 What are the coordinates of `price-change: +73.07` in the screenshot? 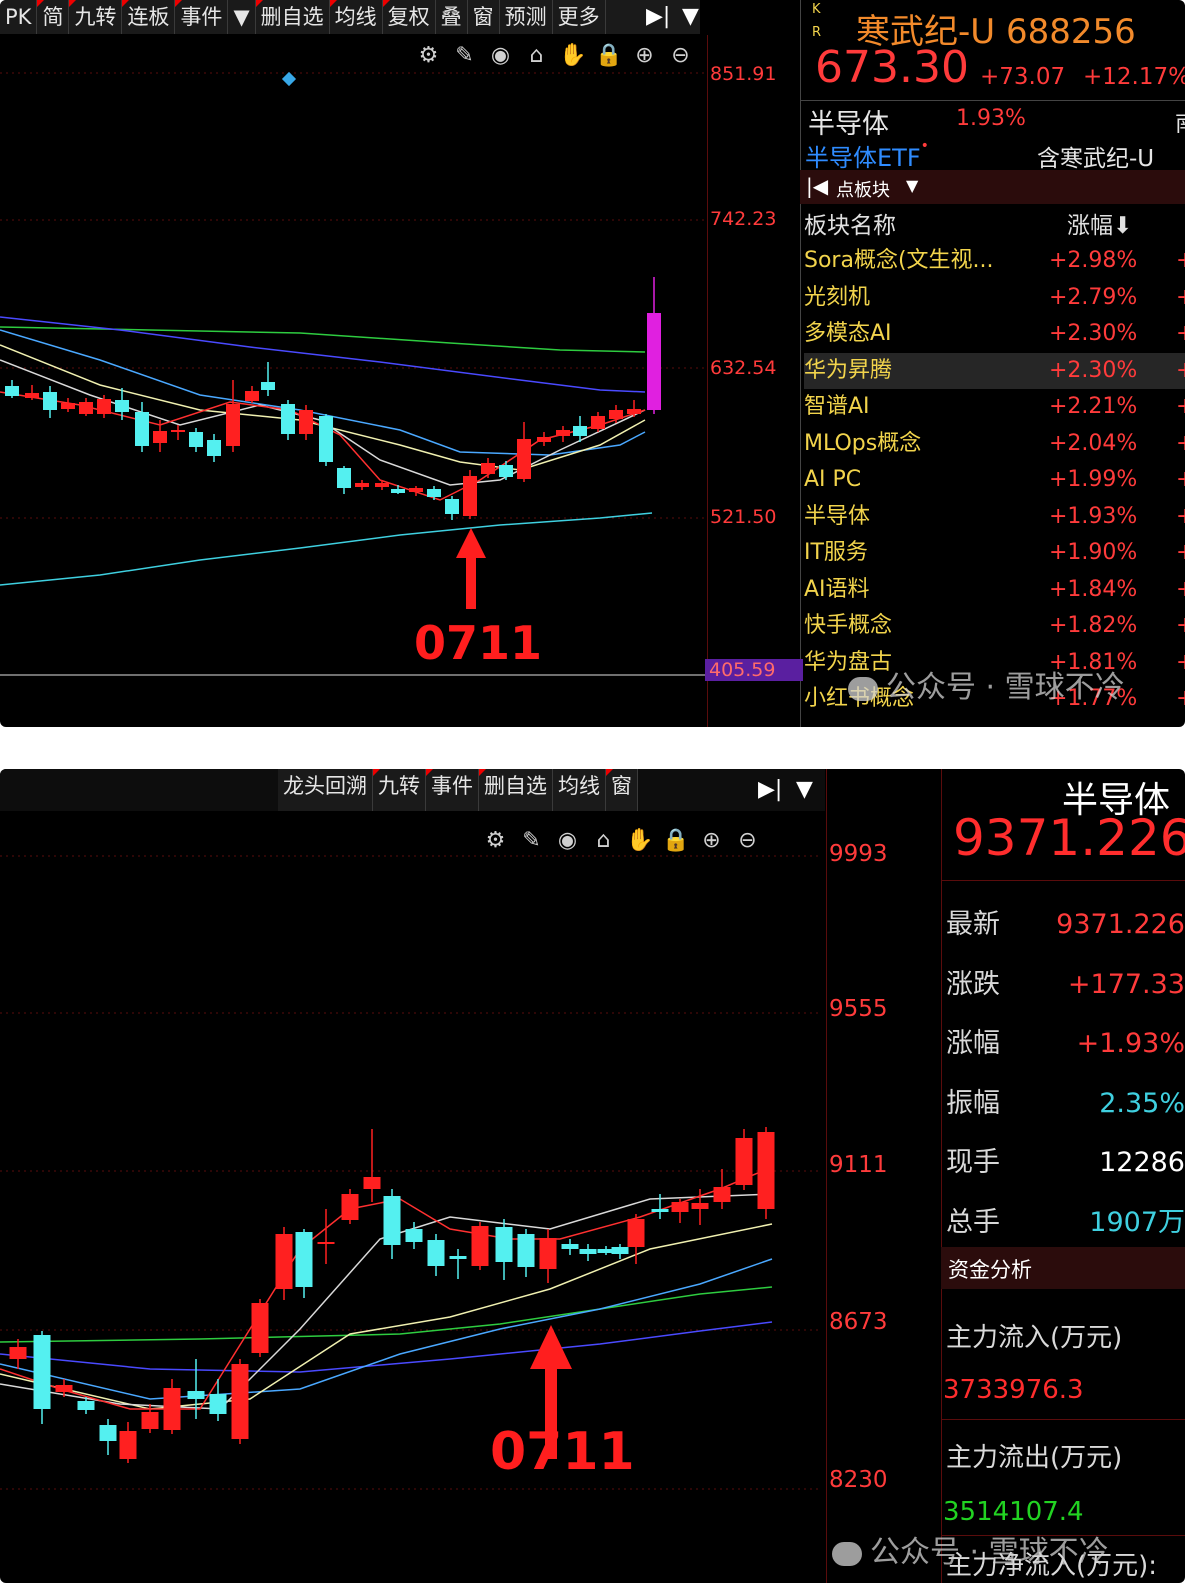 It's located at (1023, 77).